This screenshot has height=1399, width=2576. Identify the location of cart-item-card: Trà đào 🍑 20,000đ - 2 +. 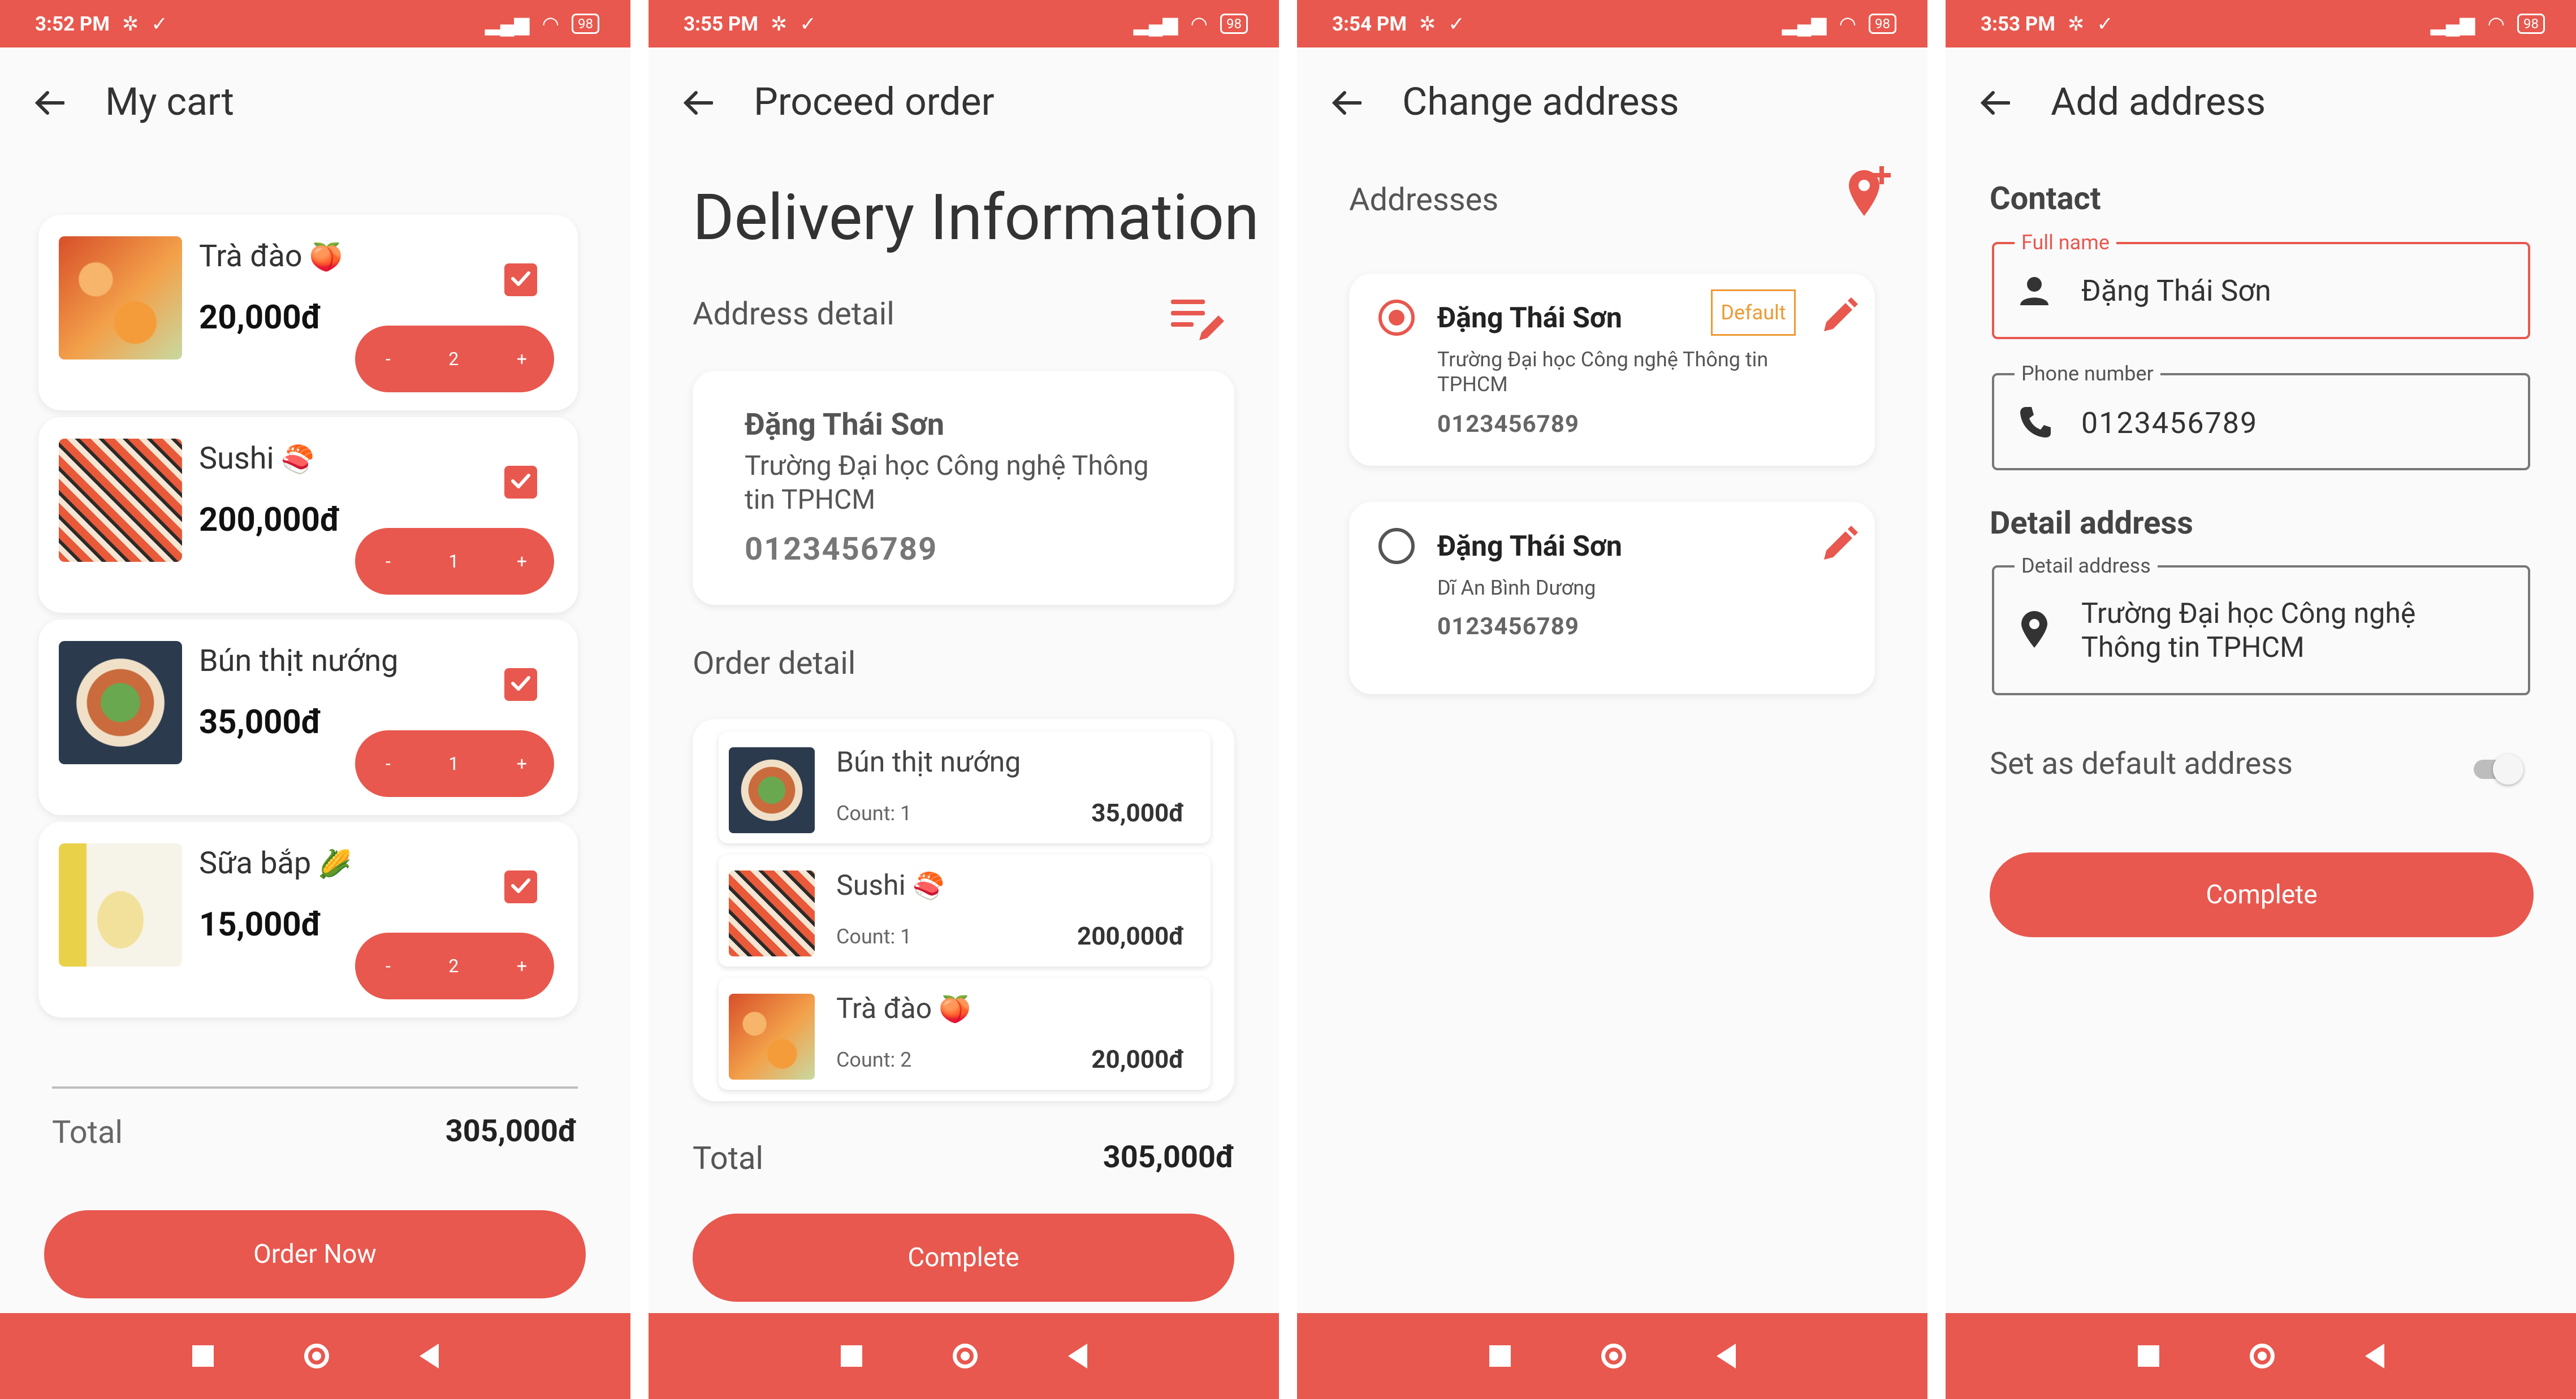
(308, 312).